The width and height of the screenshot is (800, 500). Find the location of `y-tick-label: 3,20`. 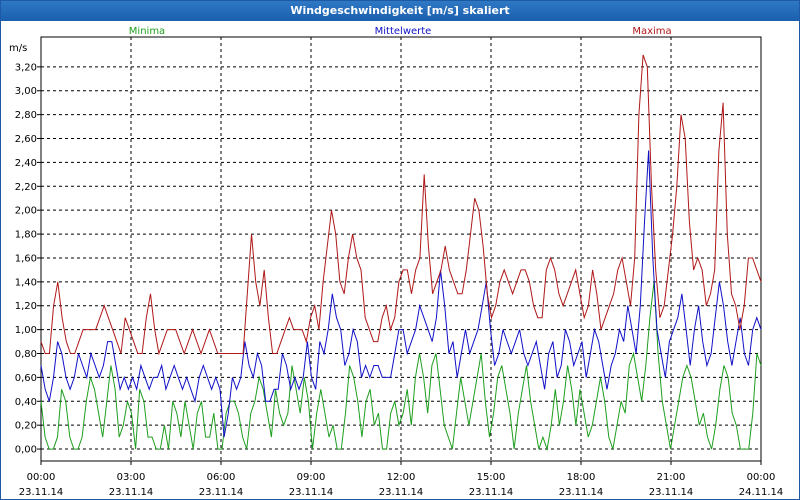

y-tick-label: 3,20 is located at coordinates (26, 67).